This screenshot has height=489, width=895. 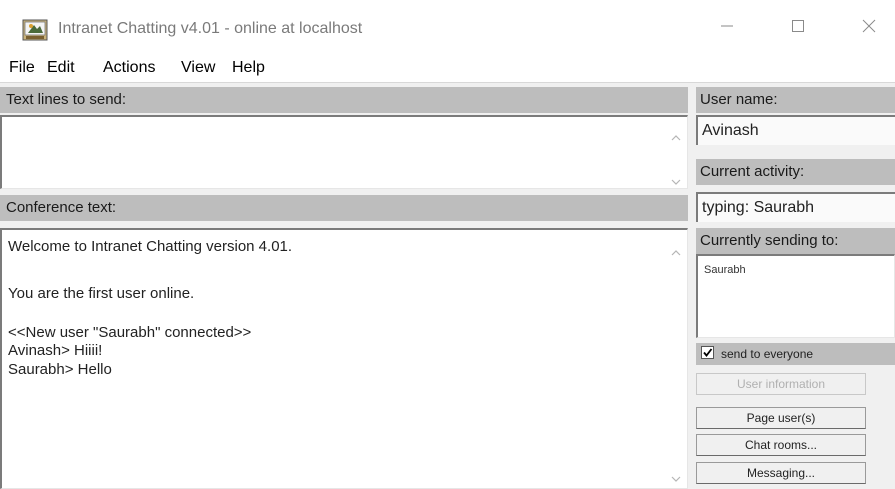 I want to click on checkmark-icon, so click(x=707, y=352).